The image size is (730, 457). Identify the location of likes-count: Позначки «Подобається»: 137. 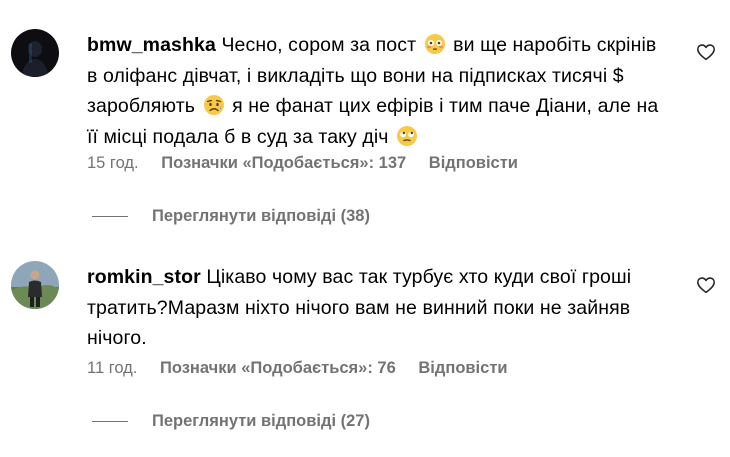
(283, 163).